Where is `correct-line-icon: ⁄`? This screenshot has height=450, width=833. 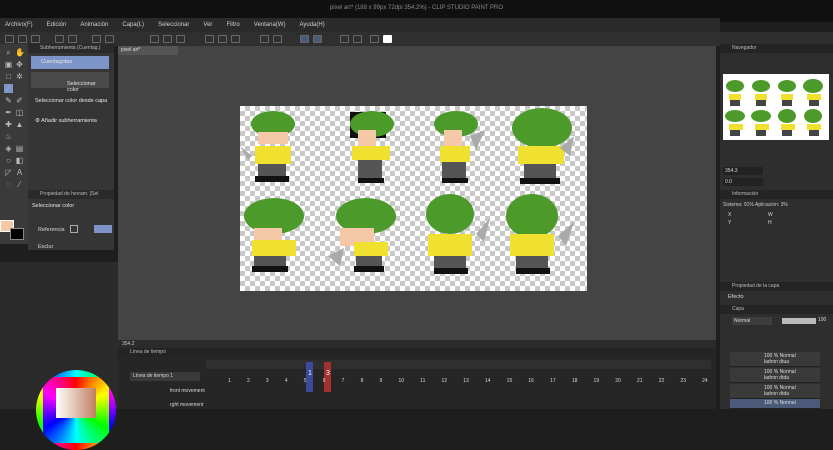
correct-line-icon: ⁄ is located at coordinates (19, 184).